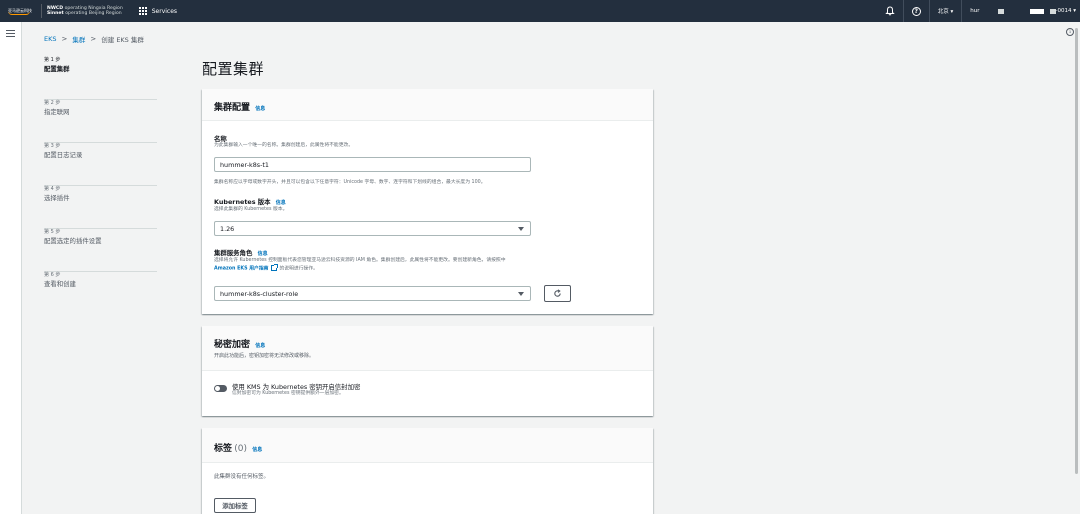  What do you see at coordinates (233, 253) in the screenshot?
I see `role-label: 集群服务角色` at bounding box center [233, 253].